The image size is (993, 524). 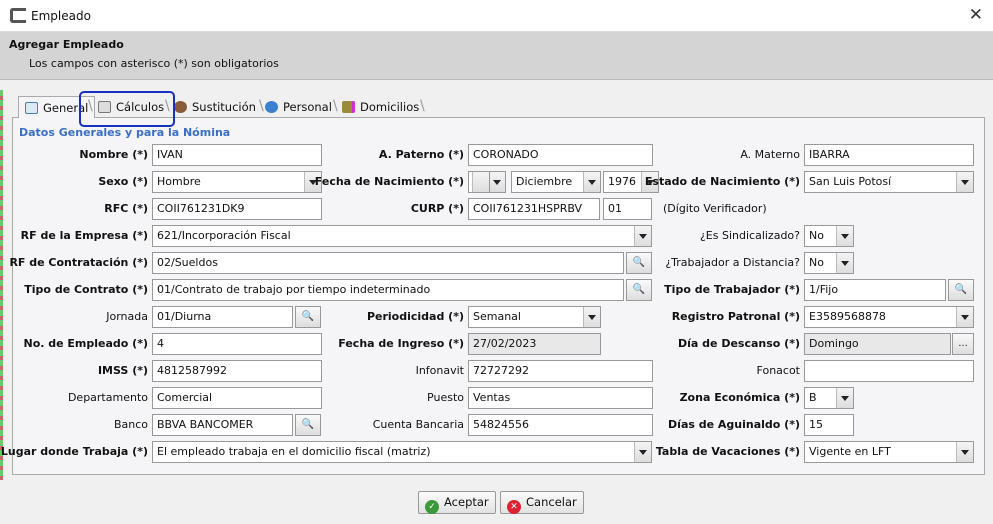 What do you see at coordinates (560, 425) in the screenshot?
I see `cuenta-input: 54824556` at bounding box center [560, 425].